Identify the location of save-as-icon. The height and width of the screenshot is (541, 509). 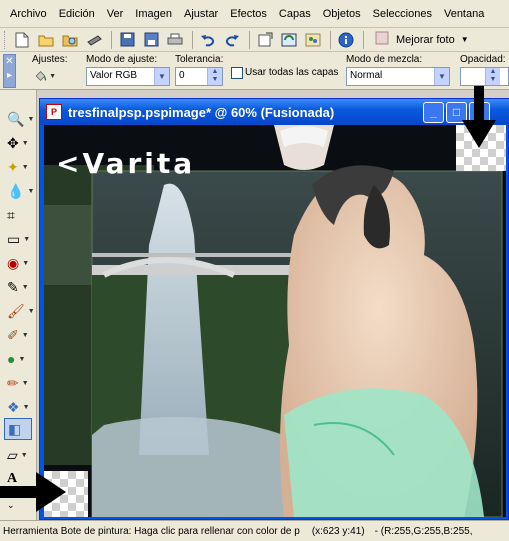
(151, 40).